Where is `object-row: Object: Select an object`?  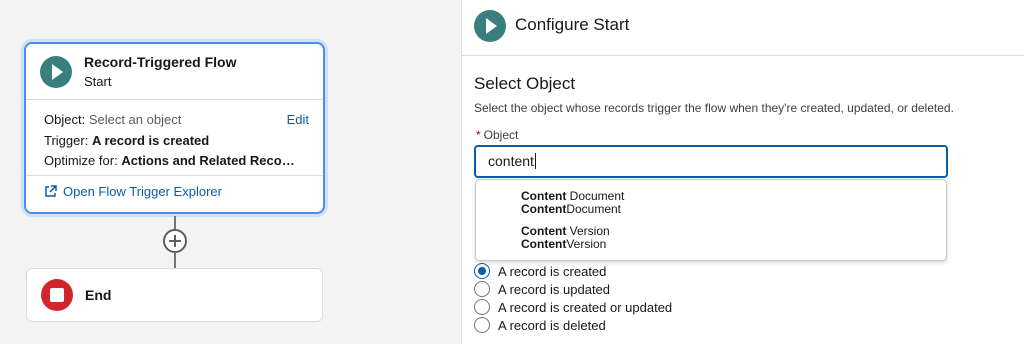 object-row: Object: Select an object is located at coordinates (112, 119).